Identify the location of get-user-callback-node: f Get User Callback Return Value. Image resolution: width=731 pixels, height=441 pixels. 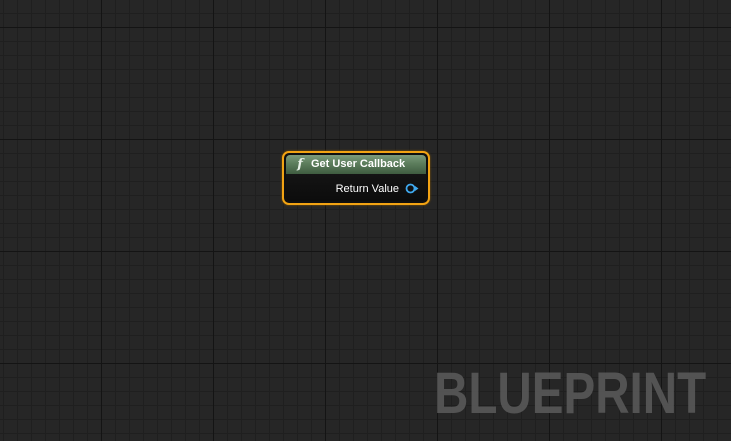
(356, 178).